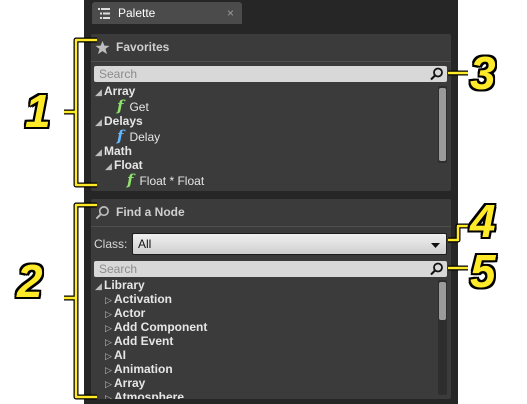  Describe the element at coordinates (124, 285) in the screenshot. I see `tree-item-label: Library` at that location.